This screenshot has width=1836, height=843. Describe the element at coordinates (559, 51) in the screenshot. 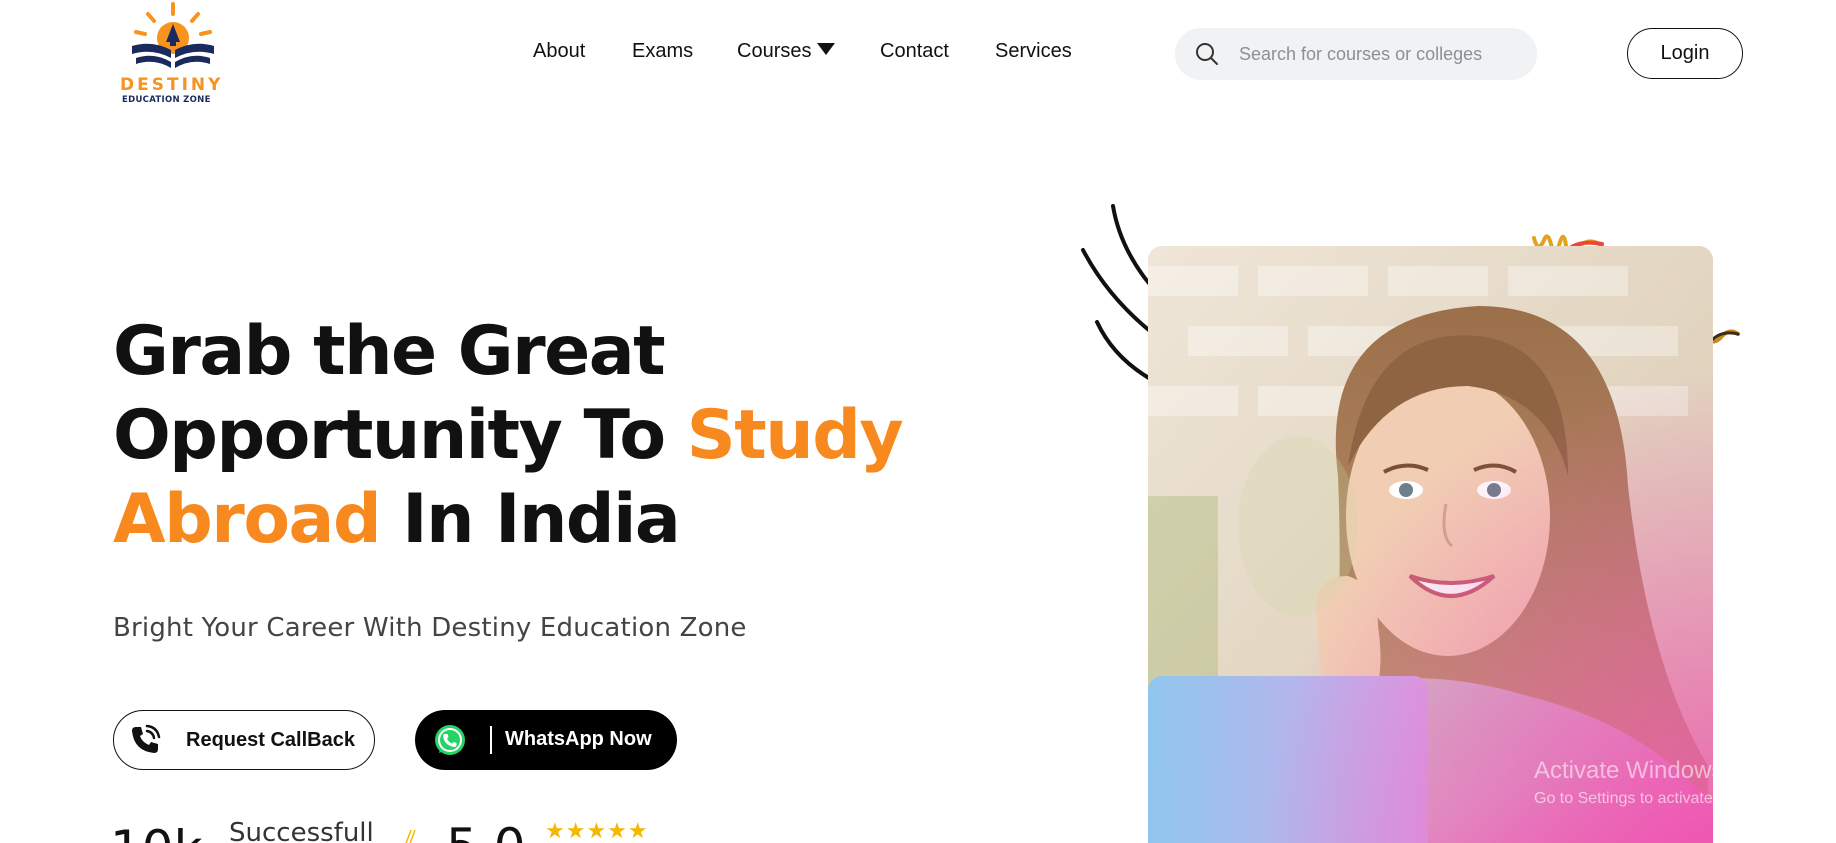

I see `nav-item-about: About` at that location.